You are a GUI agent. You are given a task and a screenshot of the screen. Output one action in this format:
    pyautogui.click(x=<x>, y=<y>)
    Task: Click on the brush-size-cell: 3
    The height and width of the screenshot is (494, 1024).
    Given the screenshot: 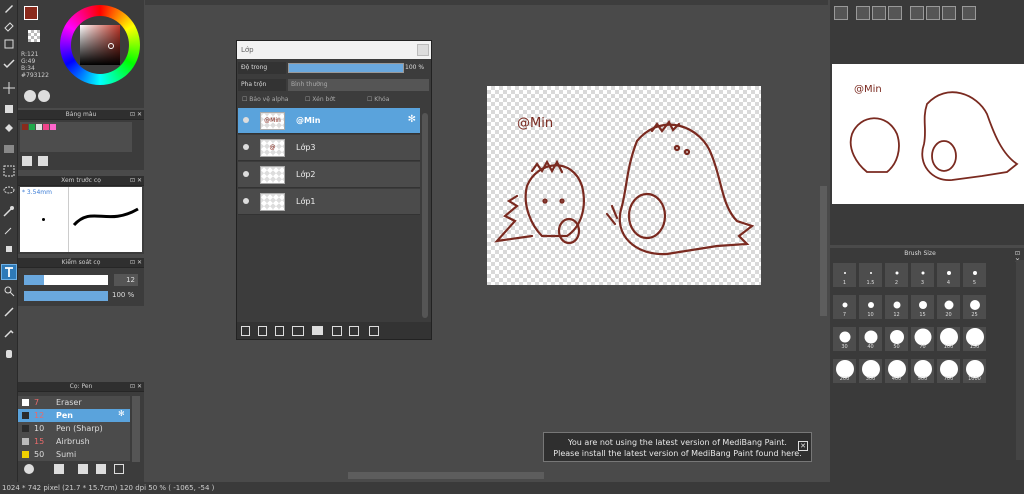 What is the action you would take?
    pyautogui.click(x=922, y=275)
    